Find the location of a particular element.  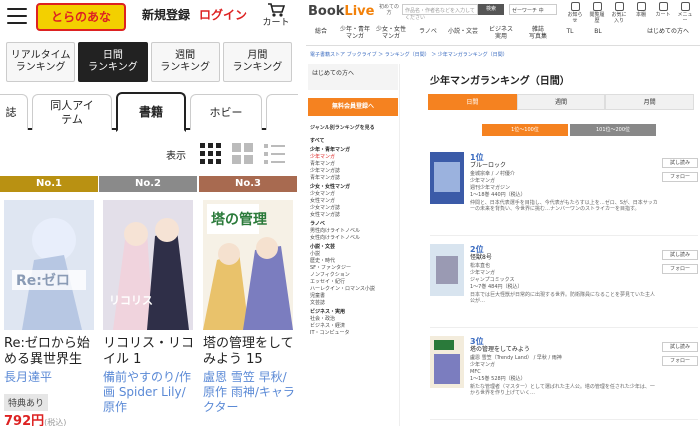

sidebar-genre-item: 少女・女性マンガ is located at coordinates (354, 187).